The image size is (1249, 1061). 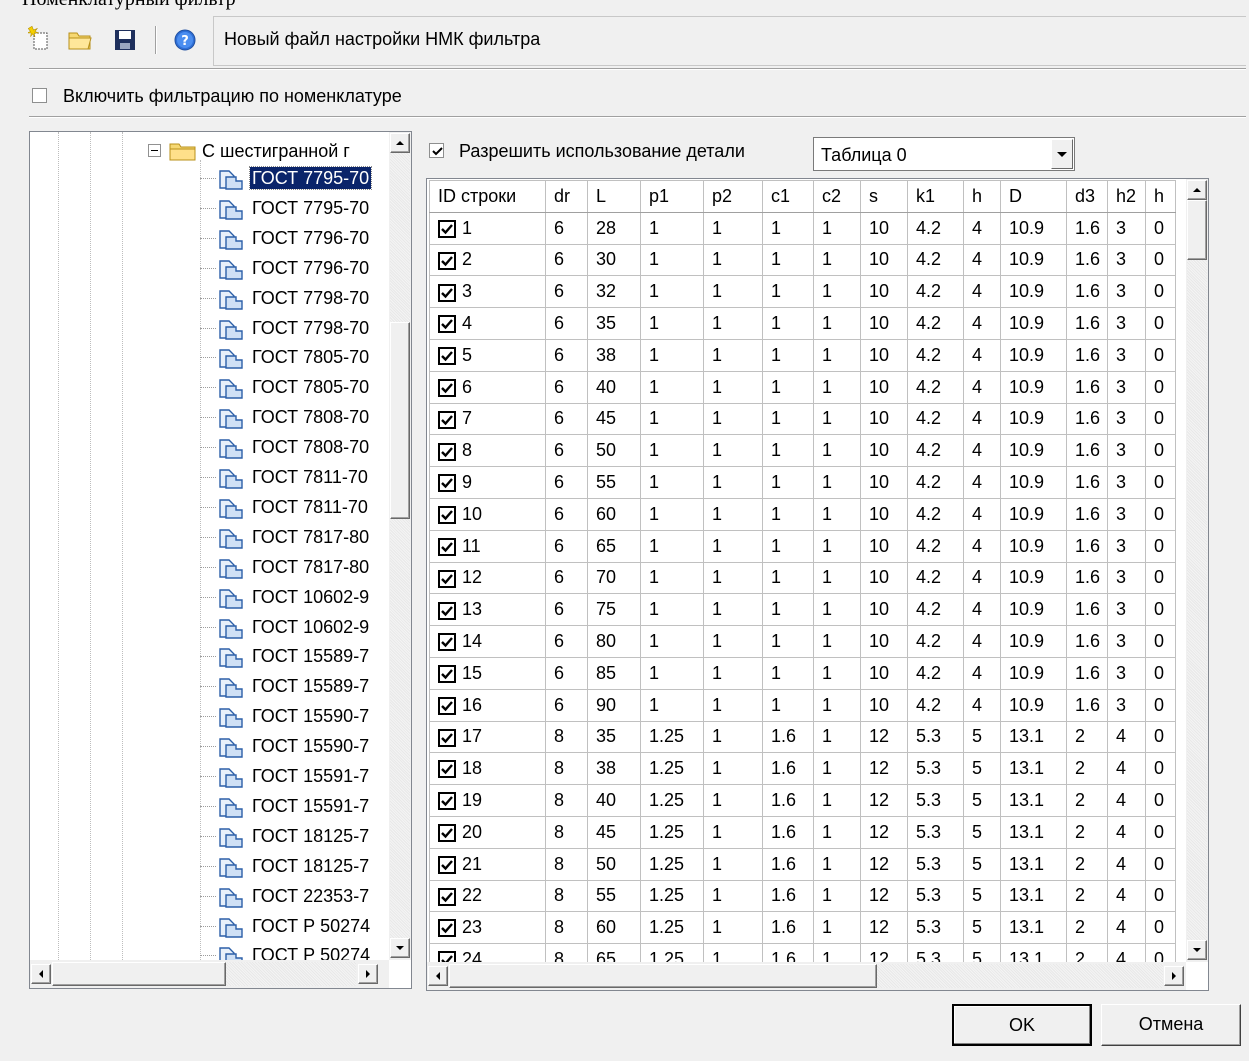 What do you see at coordinates (125, 39) in the screenshot?
I see `floppy-save-icon` at bounding box center [125, 39].